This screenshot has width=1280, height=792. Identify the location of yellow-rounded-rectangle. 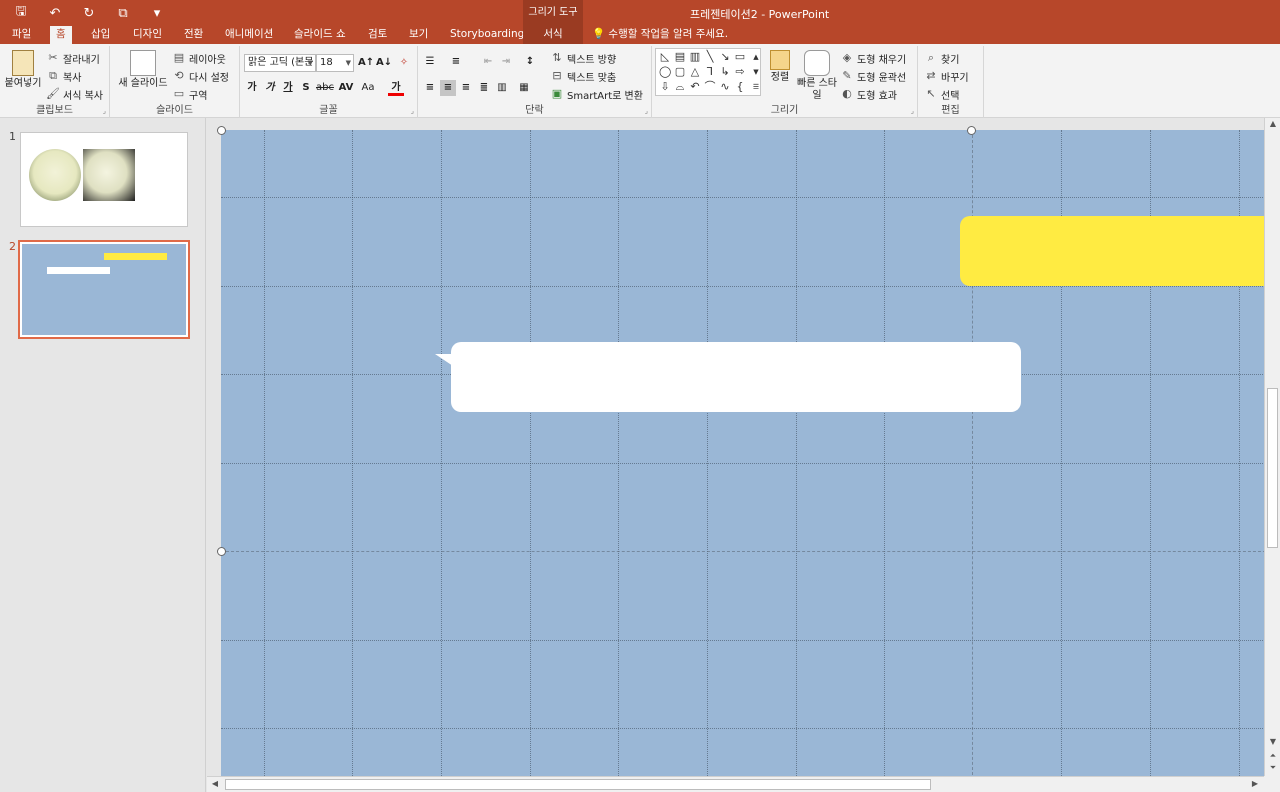
(1112, 251).